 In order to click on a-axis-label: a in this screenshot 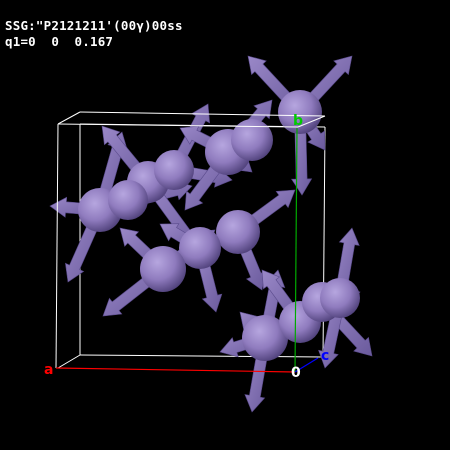, I will do `click(49, 370)`.